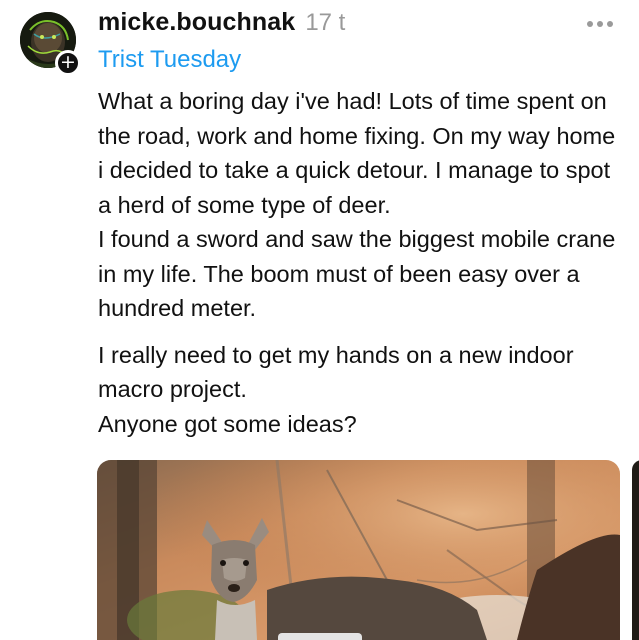 The height and width of the screenshot is (640, 639). Describe the element at coordinates (320, 636) in the screenshot. I see `scroll-indicator` at that location.